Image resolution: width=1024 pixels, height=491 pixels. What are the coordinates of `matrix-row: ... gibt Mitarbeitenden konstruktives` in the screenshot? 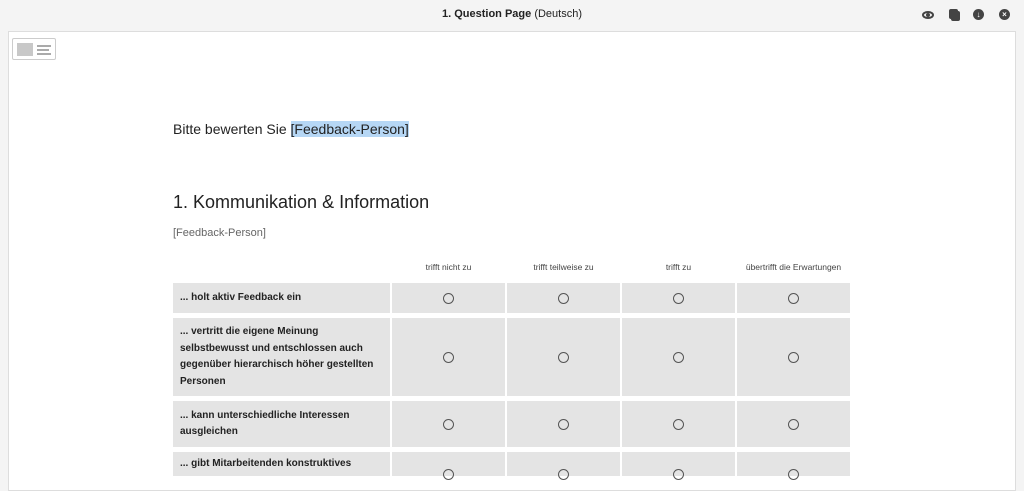 It's located at (511, 466).